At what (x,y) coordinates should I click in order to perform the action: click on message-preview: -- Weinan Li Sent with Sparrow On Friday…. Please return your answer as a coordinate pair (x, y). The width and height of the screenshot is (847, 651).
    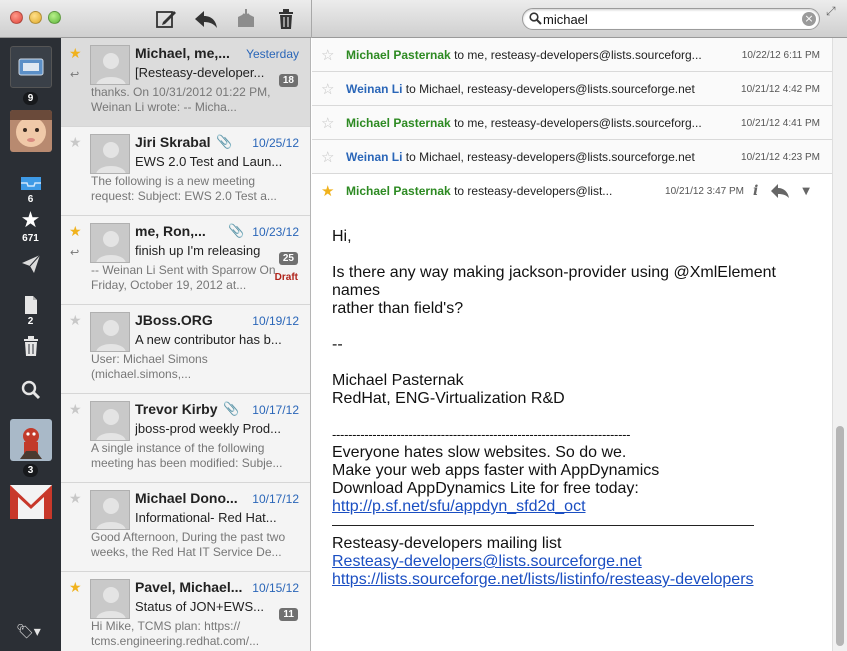
    Looking at the image, I should click on (183, 277).